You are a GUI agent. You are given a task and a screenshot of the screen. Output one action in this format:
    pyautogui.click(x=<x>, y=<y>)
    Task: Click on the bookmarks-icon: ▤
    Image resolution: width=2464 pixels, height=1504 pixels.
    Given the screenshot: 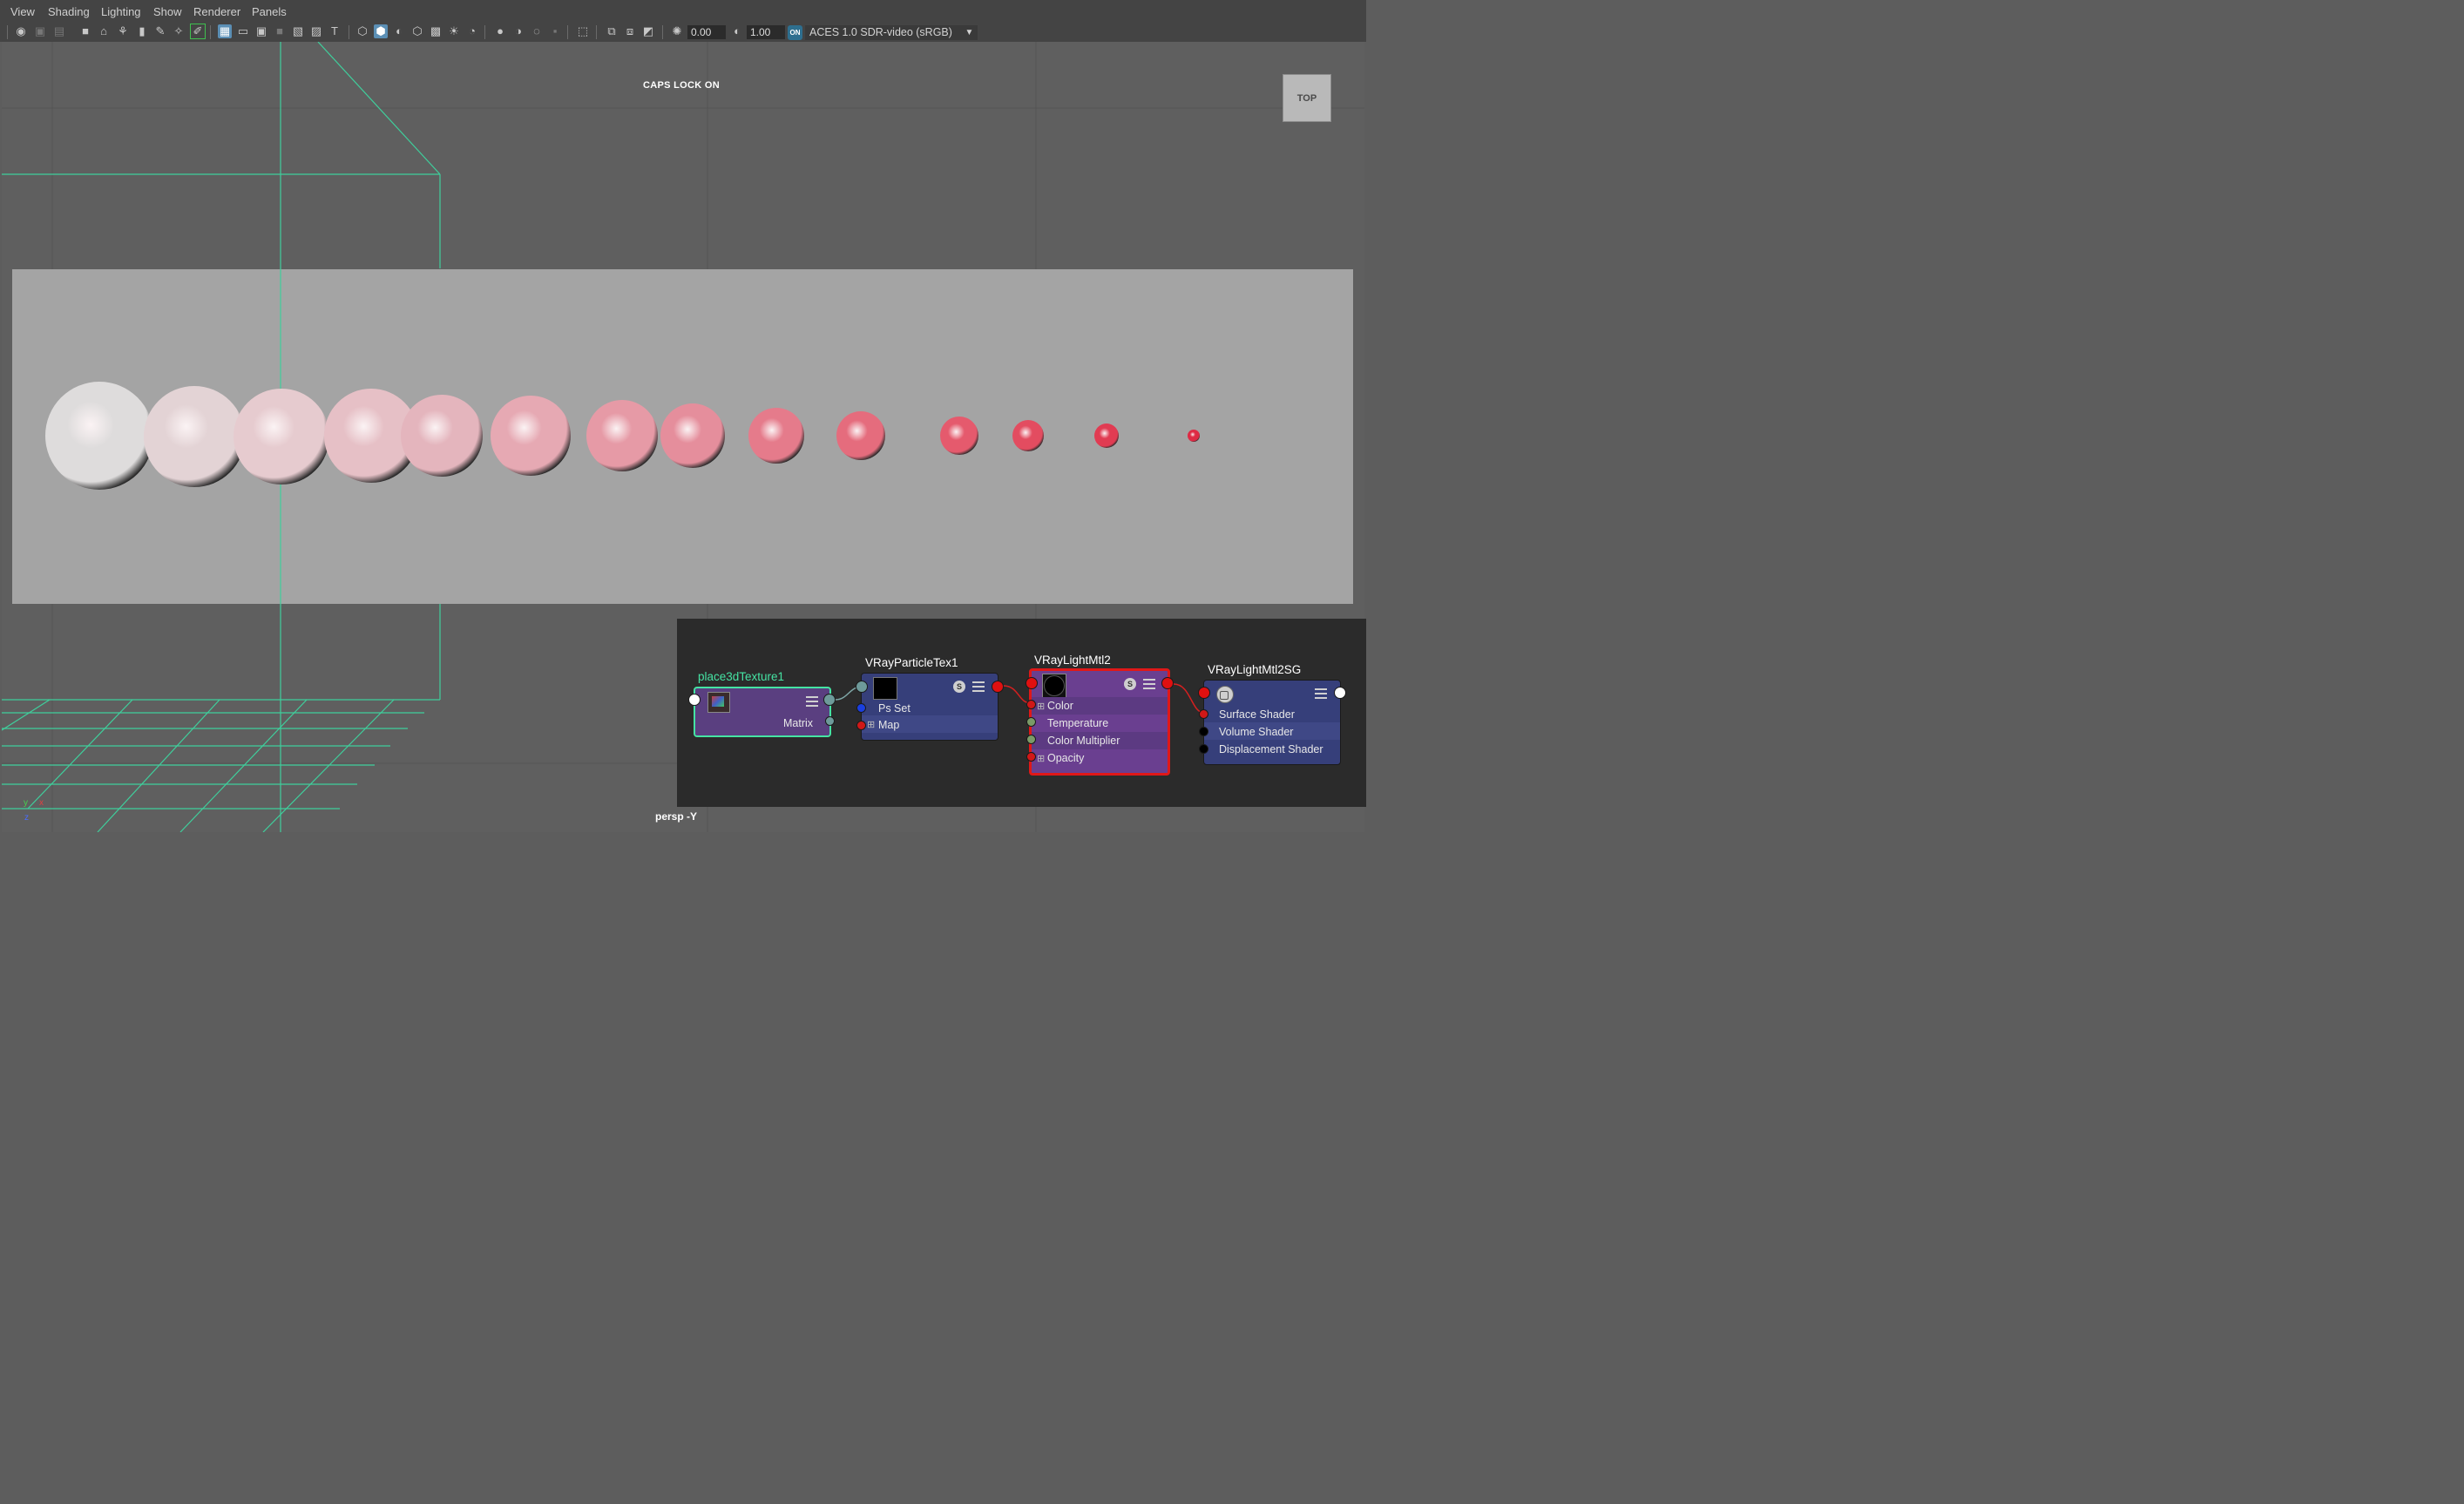 What is the action you would take?
    pyautogui.click(x=59, y=31)
    